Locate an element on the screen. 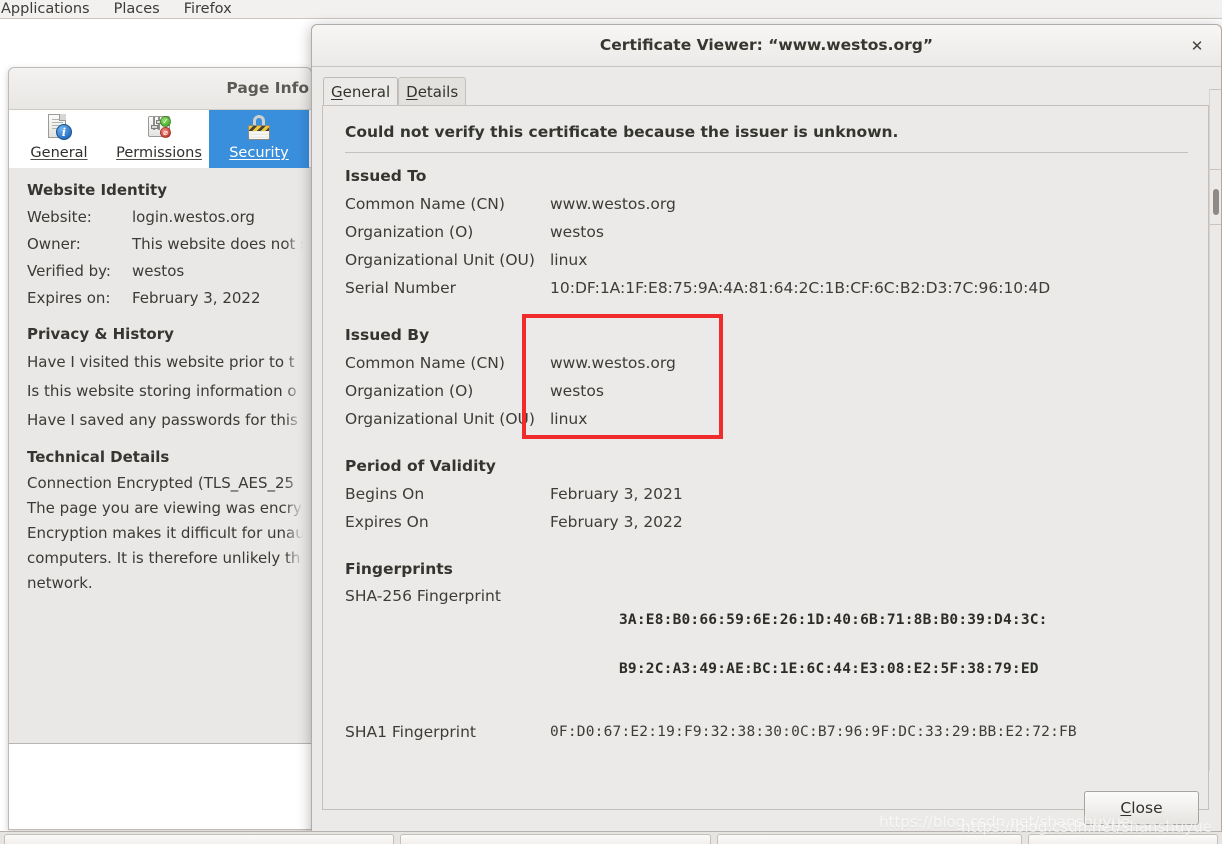  privacy-history-heading: Privacy & History is located at coordinates (100, 334).